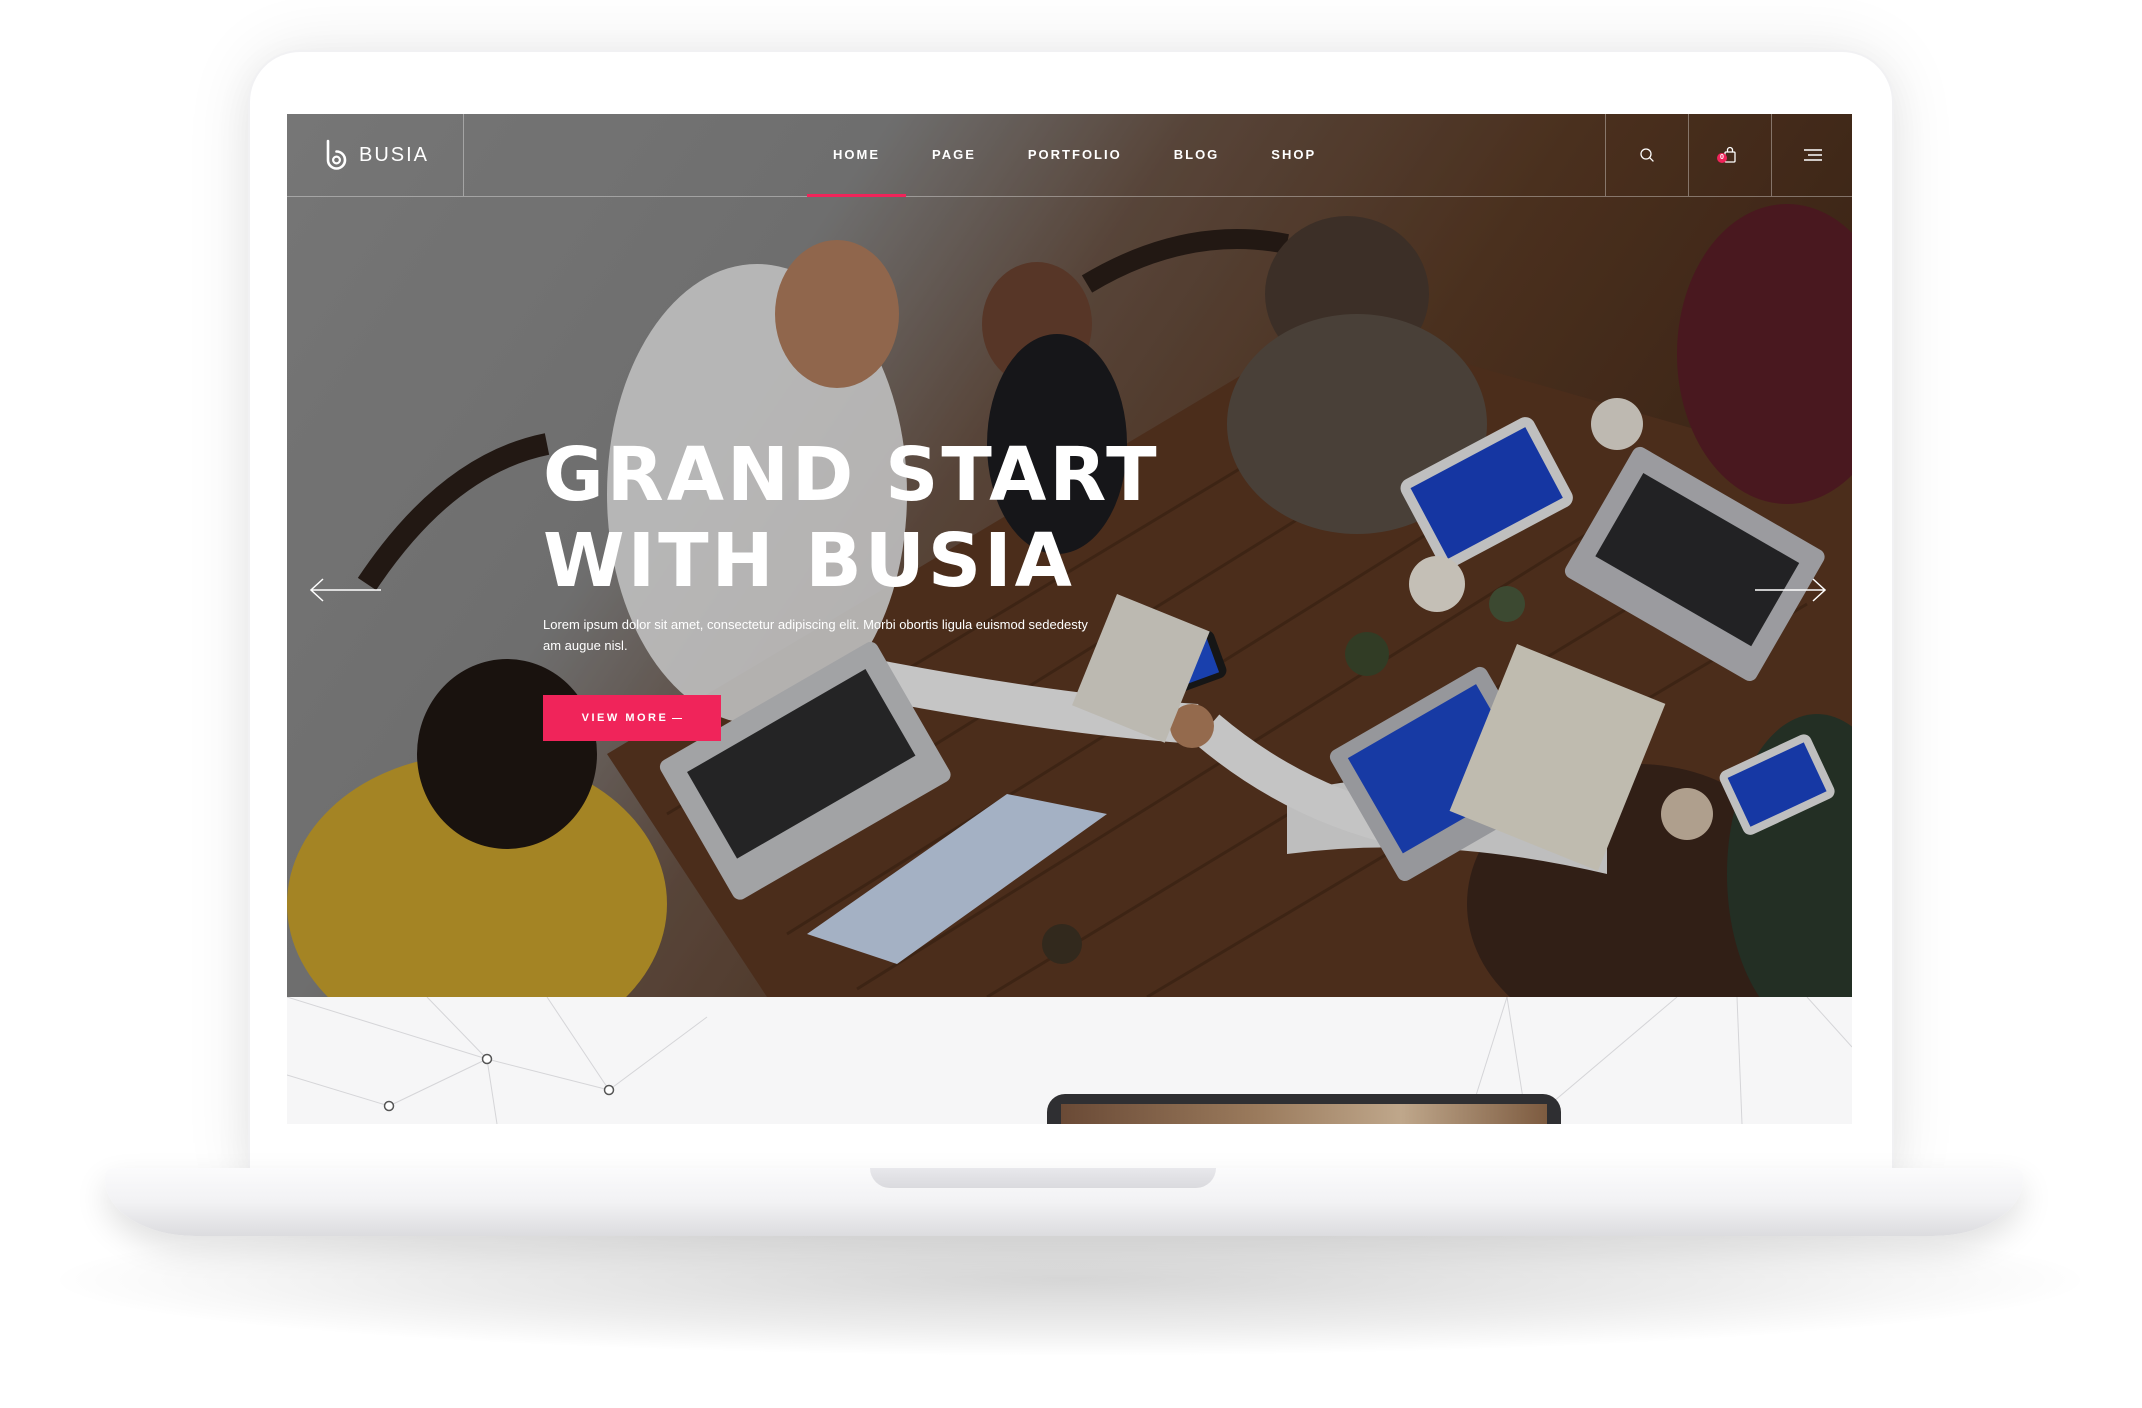 This screenshot has width=2142, height=1408. I want to click on logo-icon, so click(336, 154).